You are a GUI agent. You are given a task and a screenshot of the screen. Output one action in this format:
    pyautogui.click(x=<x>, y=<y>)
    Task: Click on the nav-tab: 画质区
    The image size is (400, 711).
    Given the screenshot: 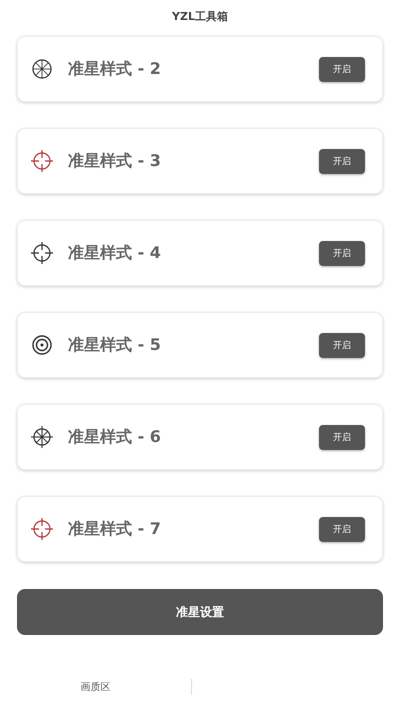 What is the action you would take?
    pyautogui.click(x=95, y=687)
    